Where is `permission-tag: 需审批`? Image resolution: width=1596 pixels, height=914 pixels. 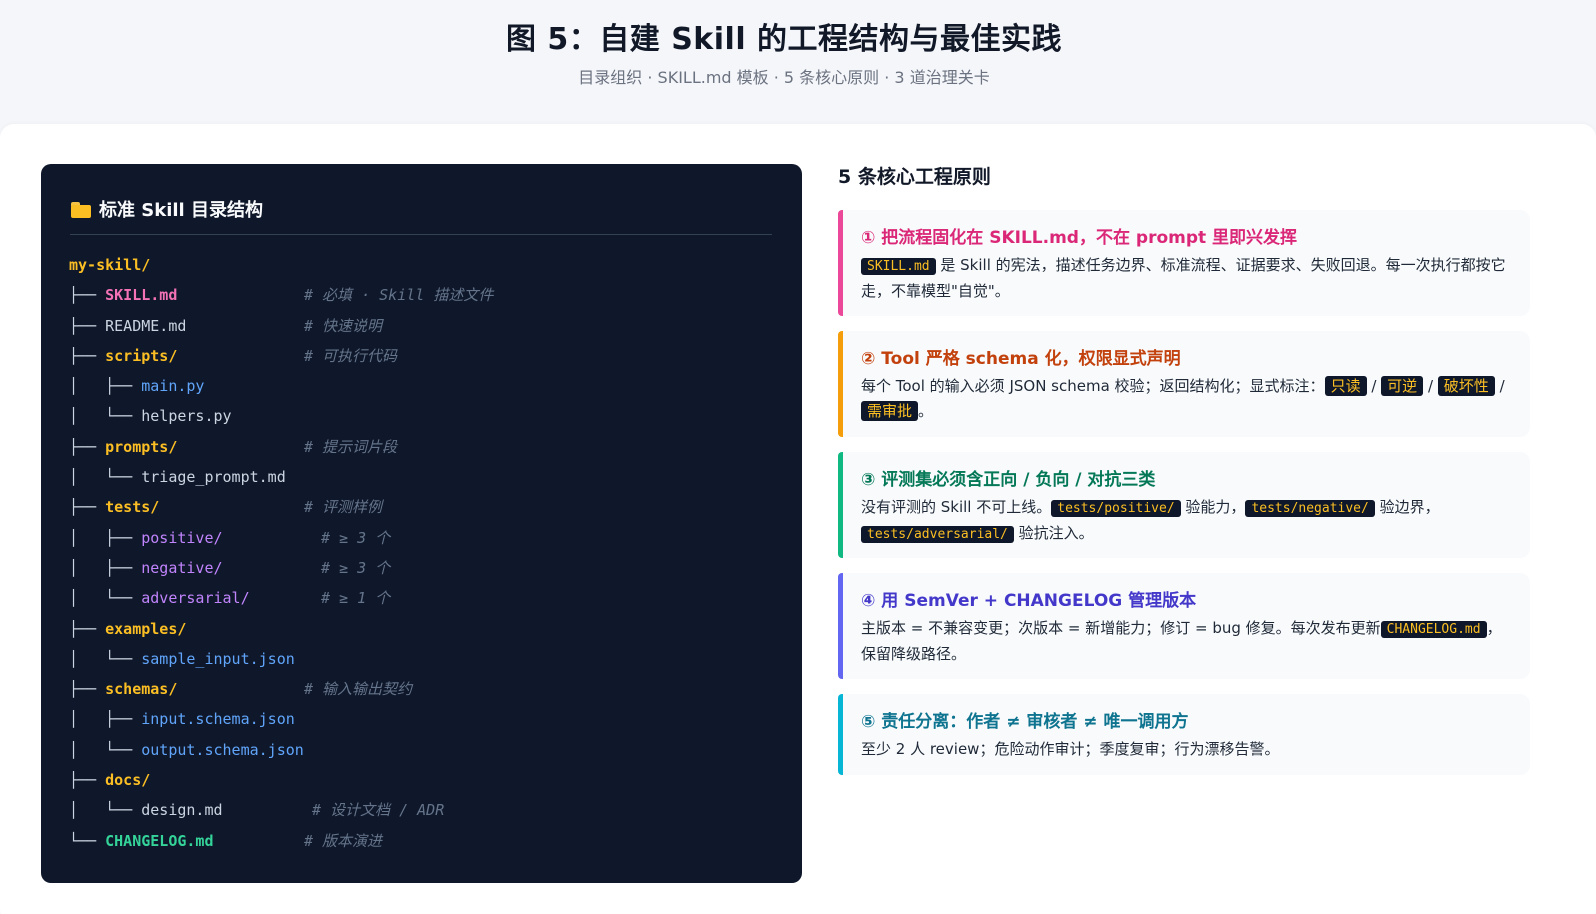 permission-tag: 需审批 is located at coordinates (890, 411).